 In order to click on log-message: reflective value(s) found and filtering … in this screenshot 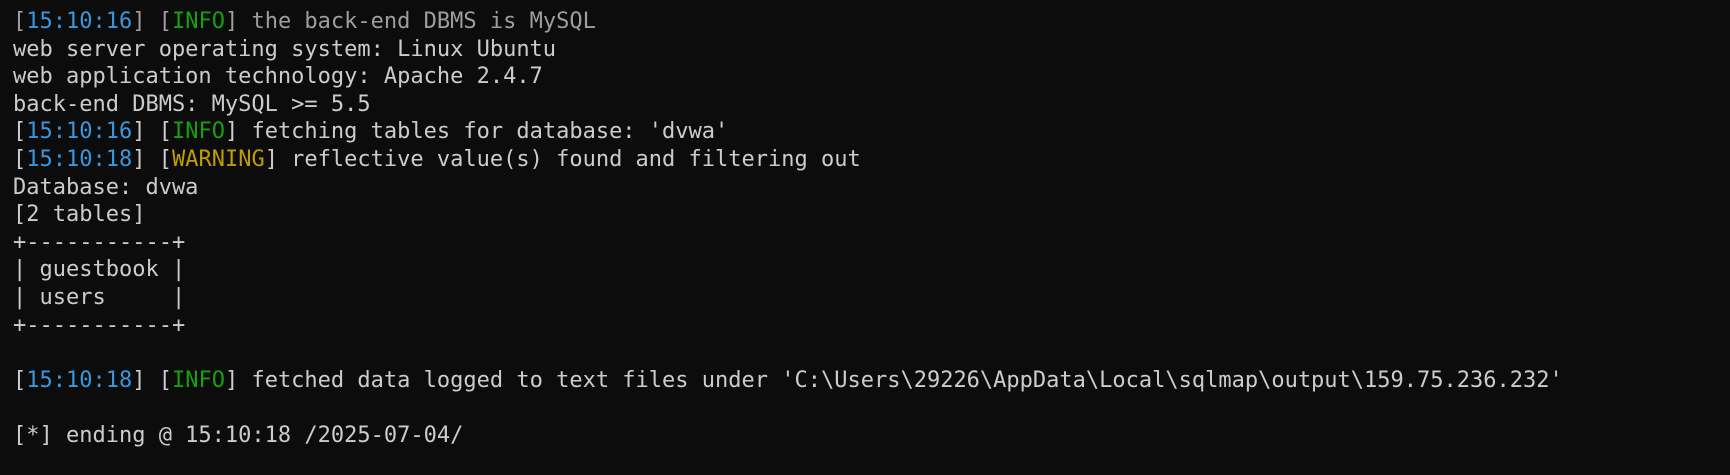, I will do `click(569, 159)`.